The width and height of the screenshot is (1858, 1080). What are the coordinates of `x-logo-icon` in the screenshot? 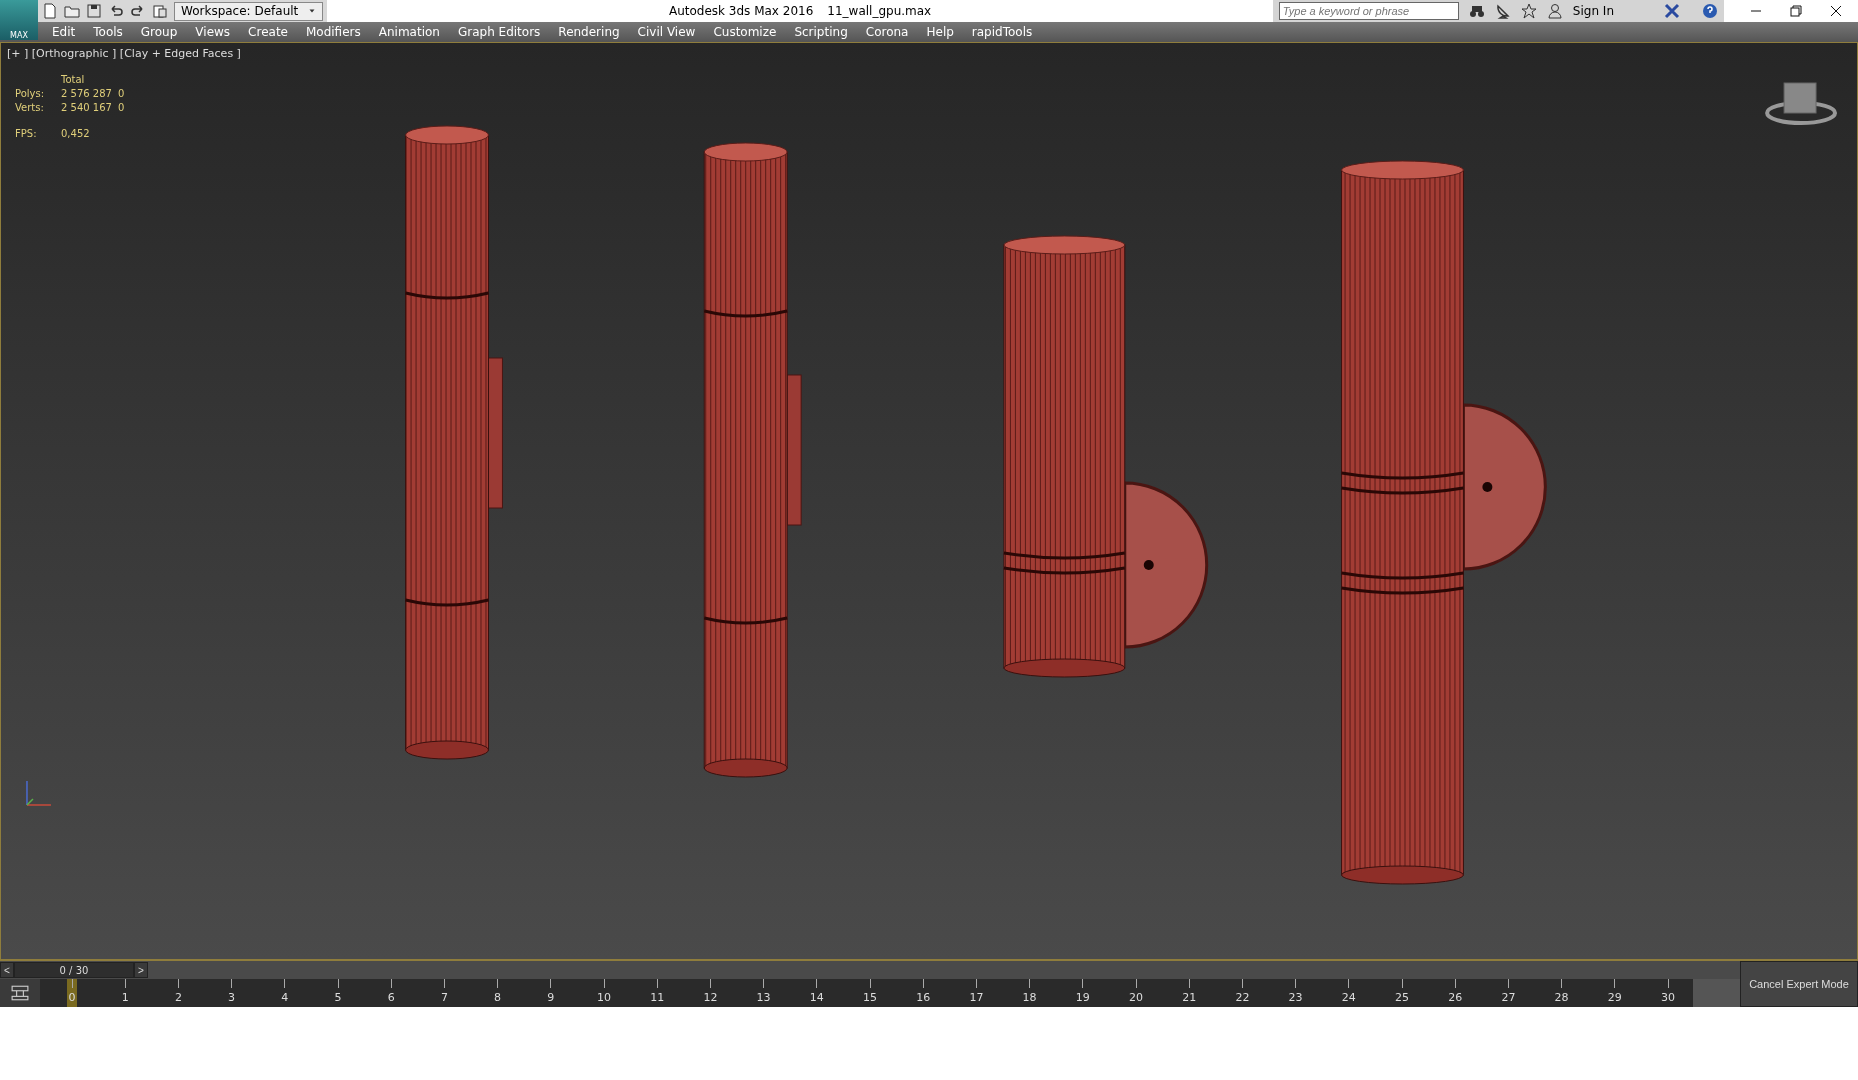 It's located at (1672, 11).